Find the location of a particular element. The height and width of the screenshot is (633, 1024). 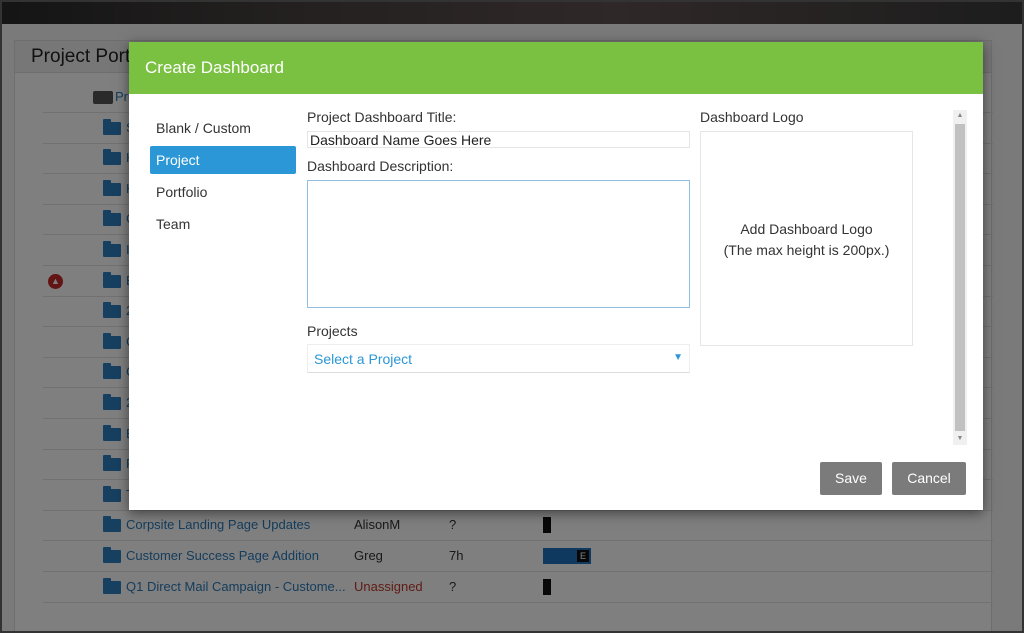

projects-label: Projects is located at coordinates (332, 331).